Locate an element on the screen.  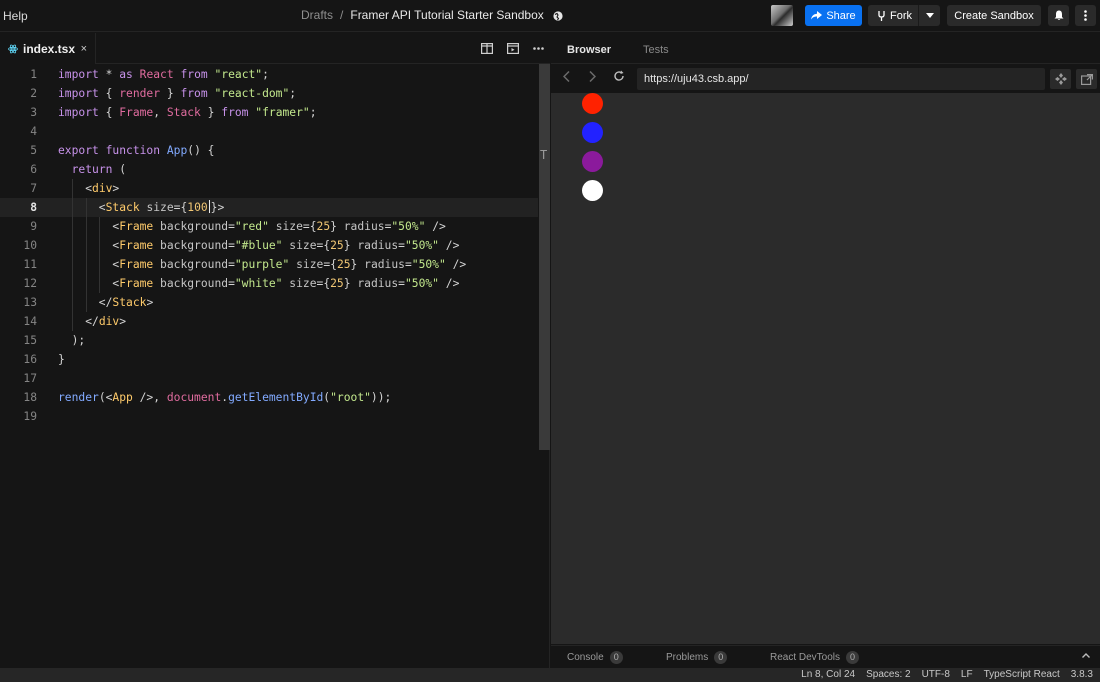
code-token: ={ is located at coordinates (323, 283).